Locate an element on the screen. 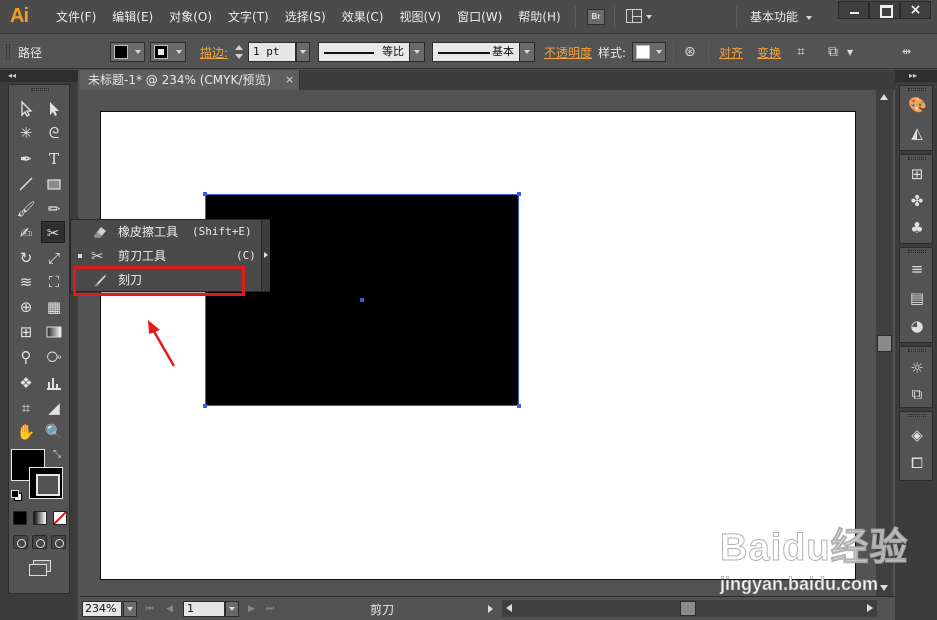  column-graph-tool-icon is located at coordinates (54, 383).